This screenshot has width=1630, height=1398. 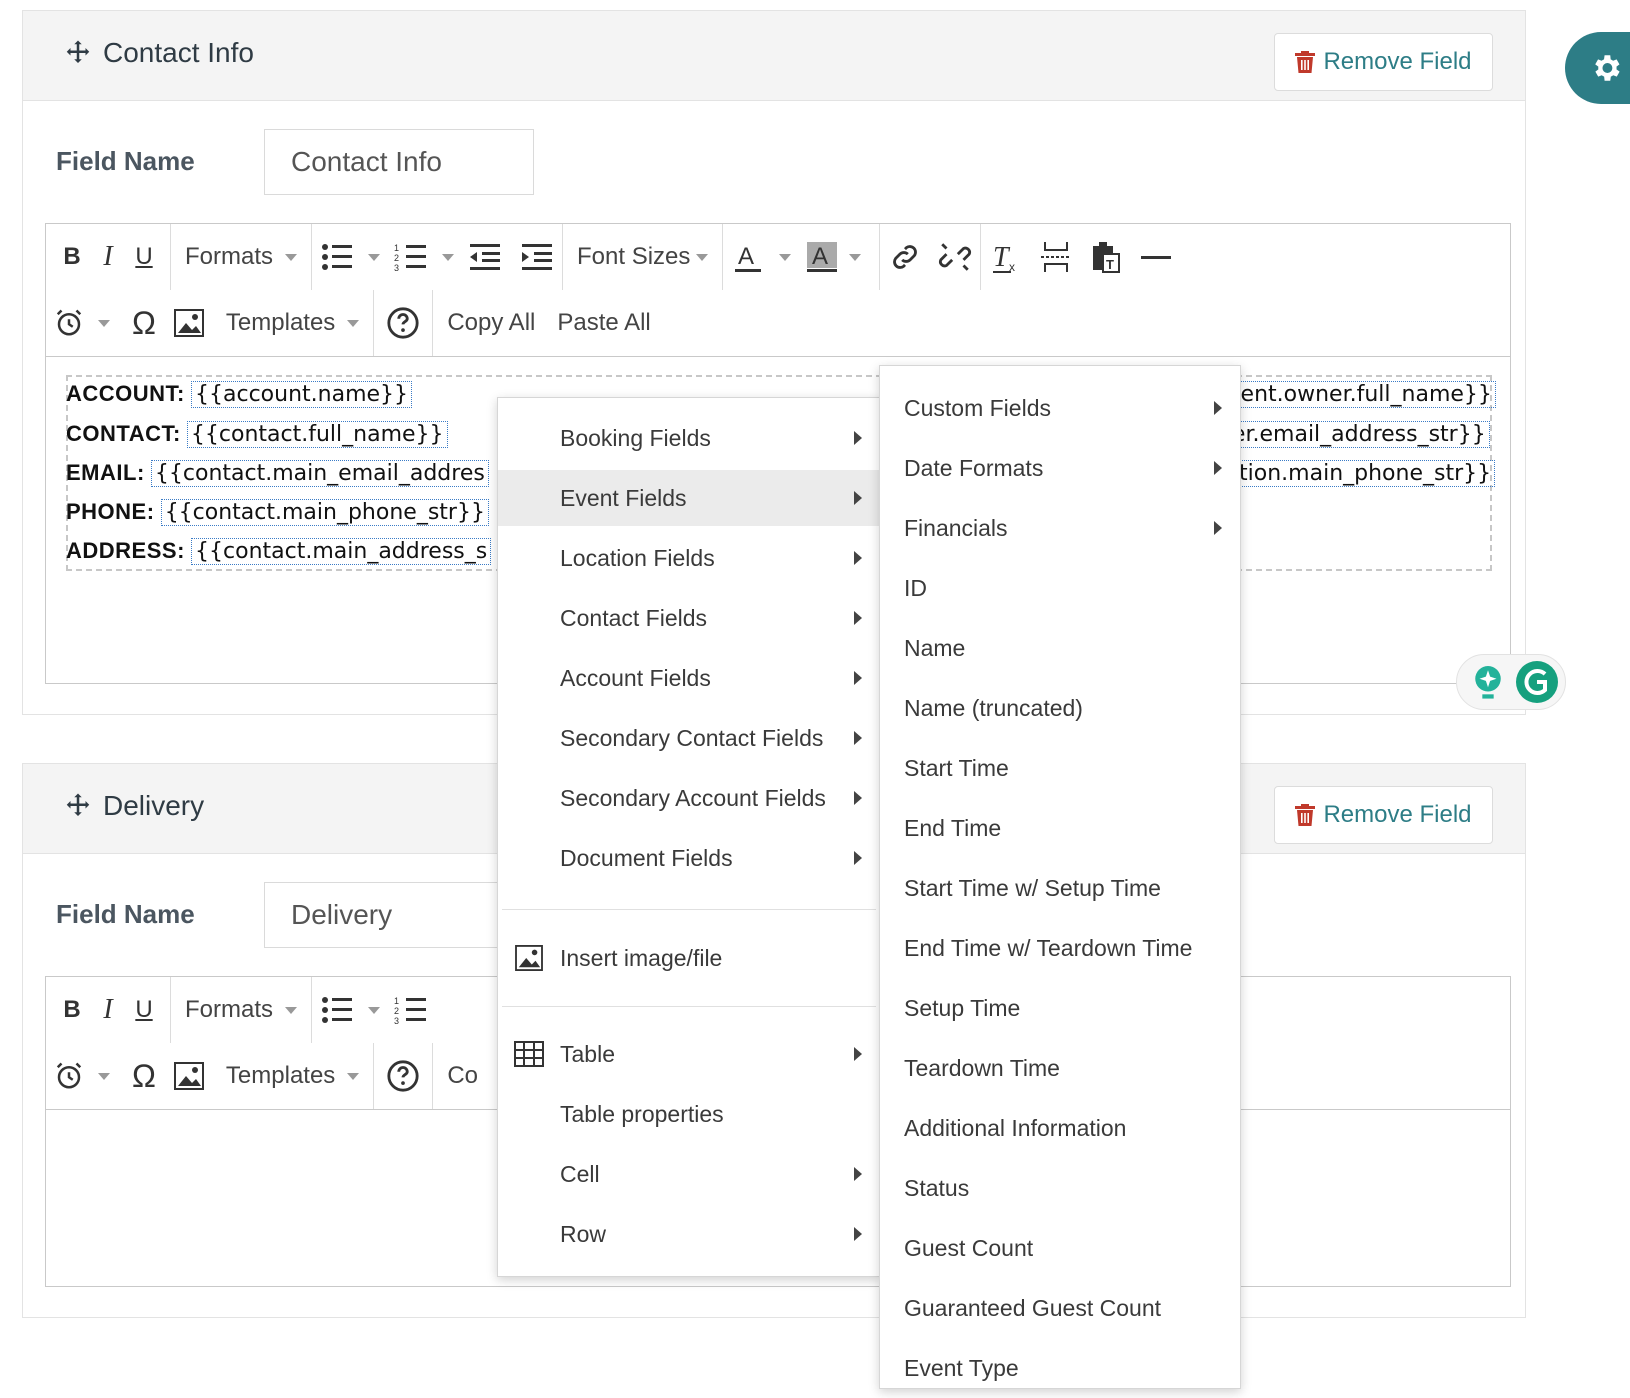 I want to click on grammarly-widget, so click(x=1511, y=682).